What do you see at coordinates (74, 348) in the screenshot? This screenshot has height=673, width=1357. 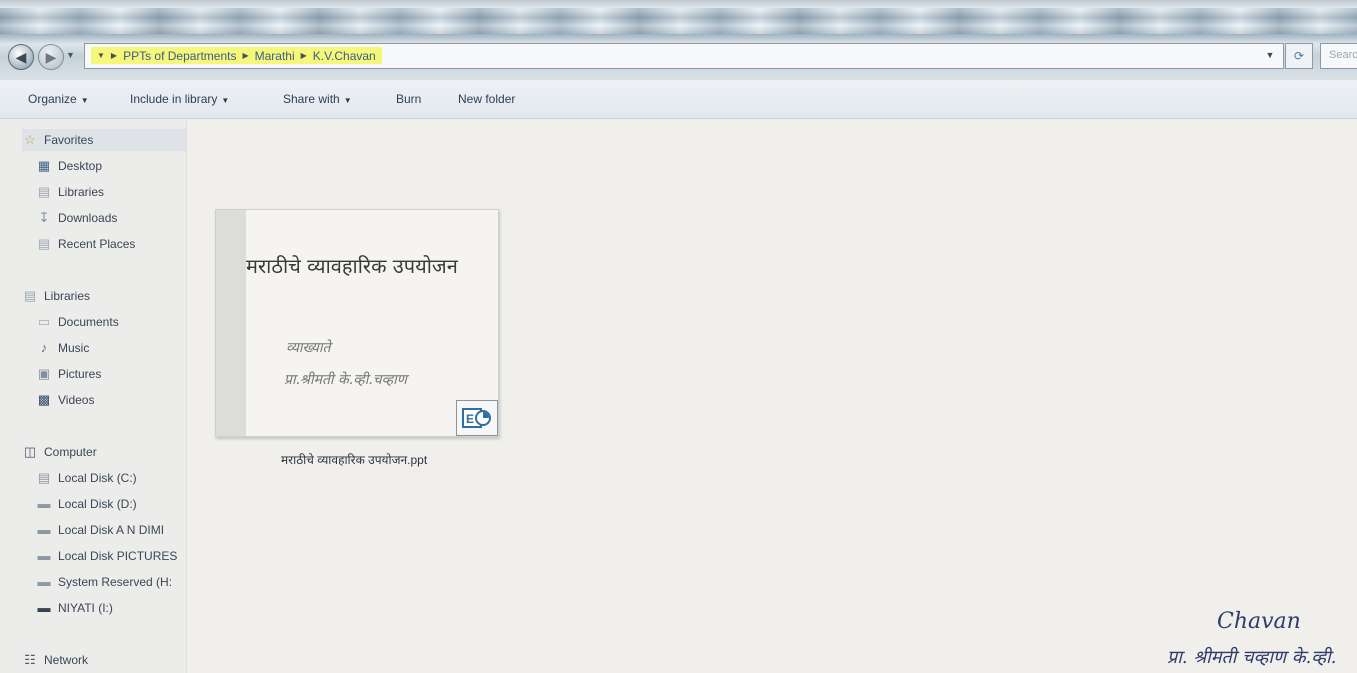 I see `sidebar-item-label: Music` at bounding box center [74, 348].